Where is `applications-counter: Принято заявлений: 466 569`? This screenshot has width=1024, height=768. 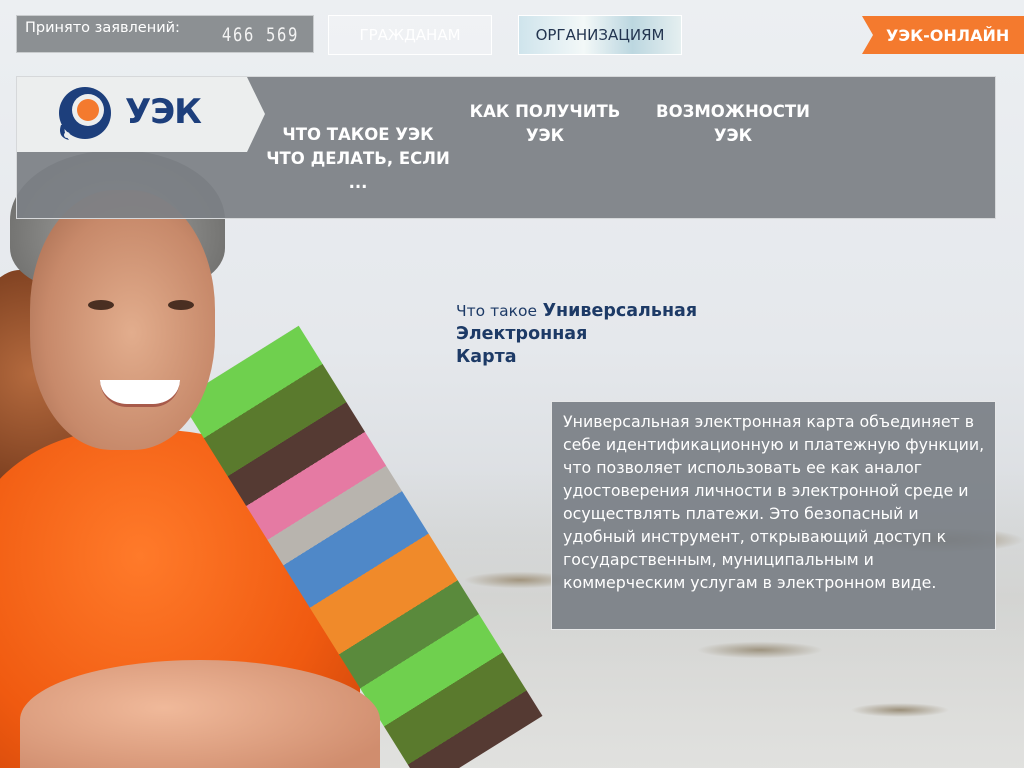
applications-counter: Принято заявлений: 466 569 is located at coordinates (165, 34).